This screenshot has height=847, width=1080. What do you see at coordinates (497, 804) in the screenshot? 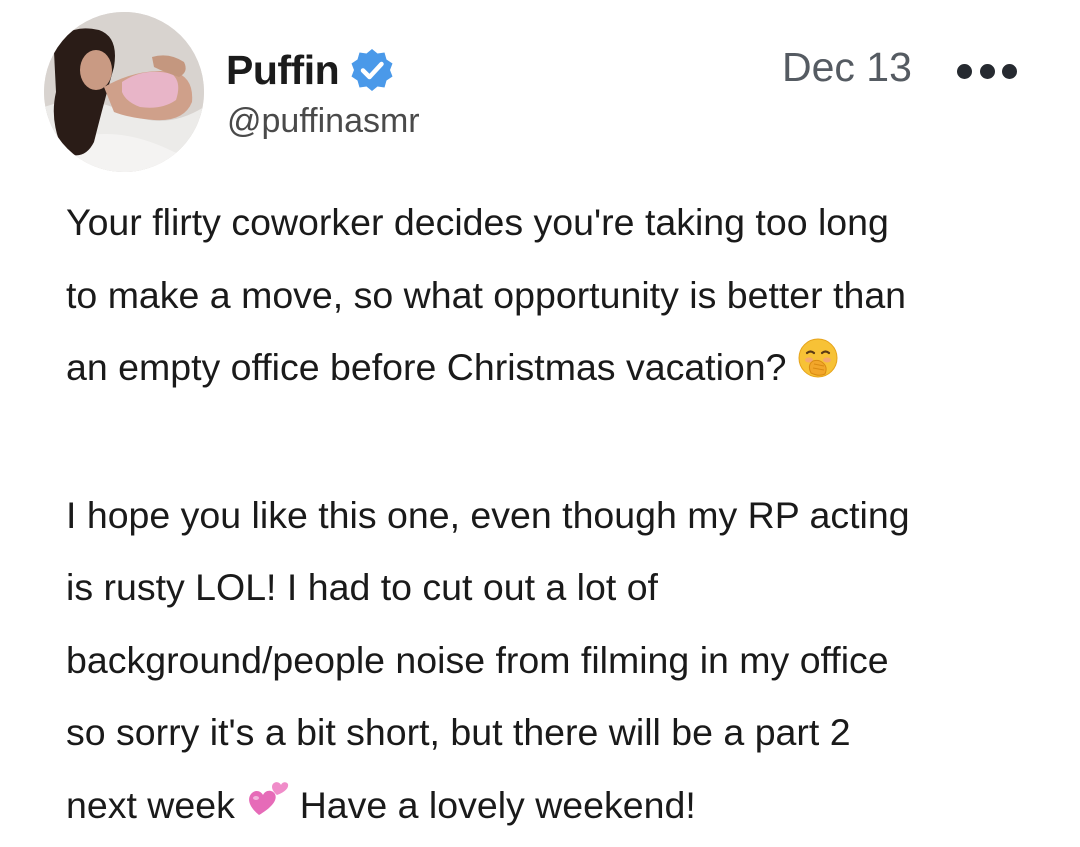
I see `body-line-text: Have a lovely weekend!` at bounding box center [497, 804].